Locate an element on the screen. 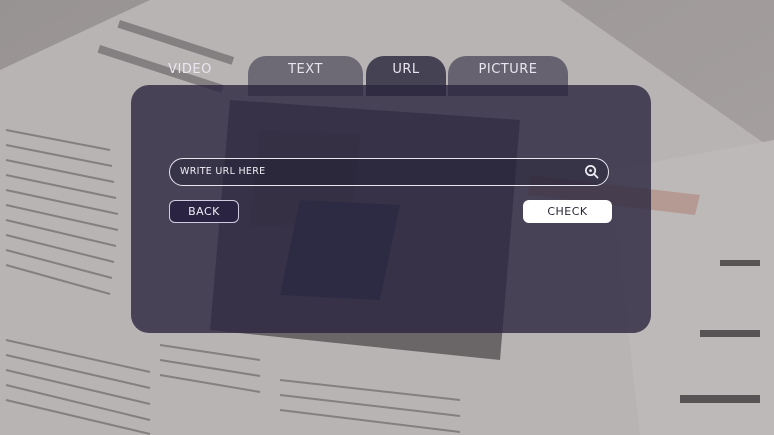 The image size is (774, 435). search-icon is located at coordinates (591, 171).